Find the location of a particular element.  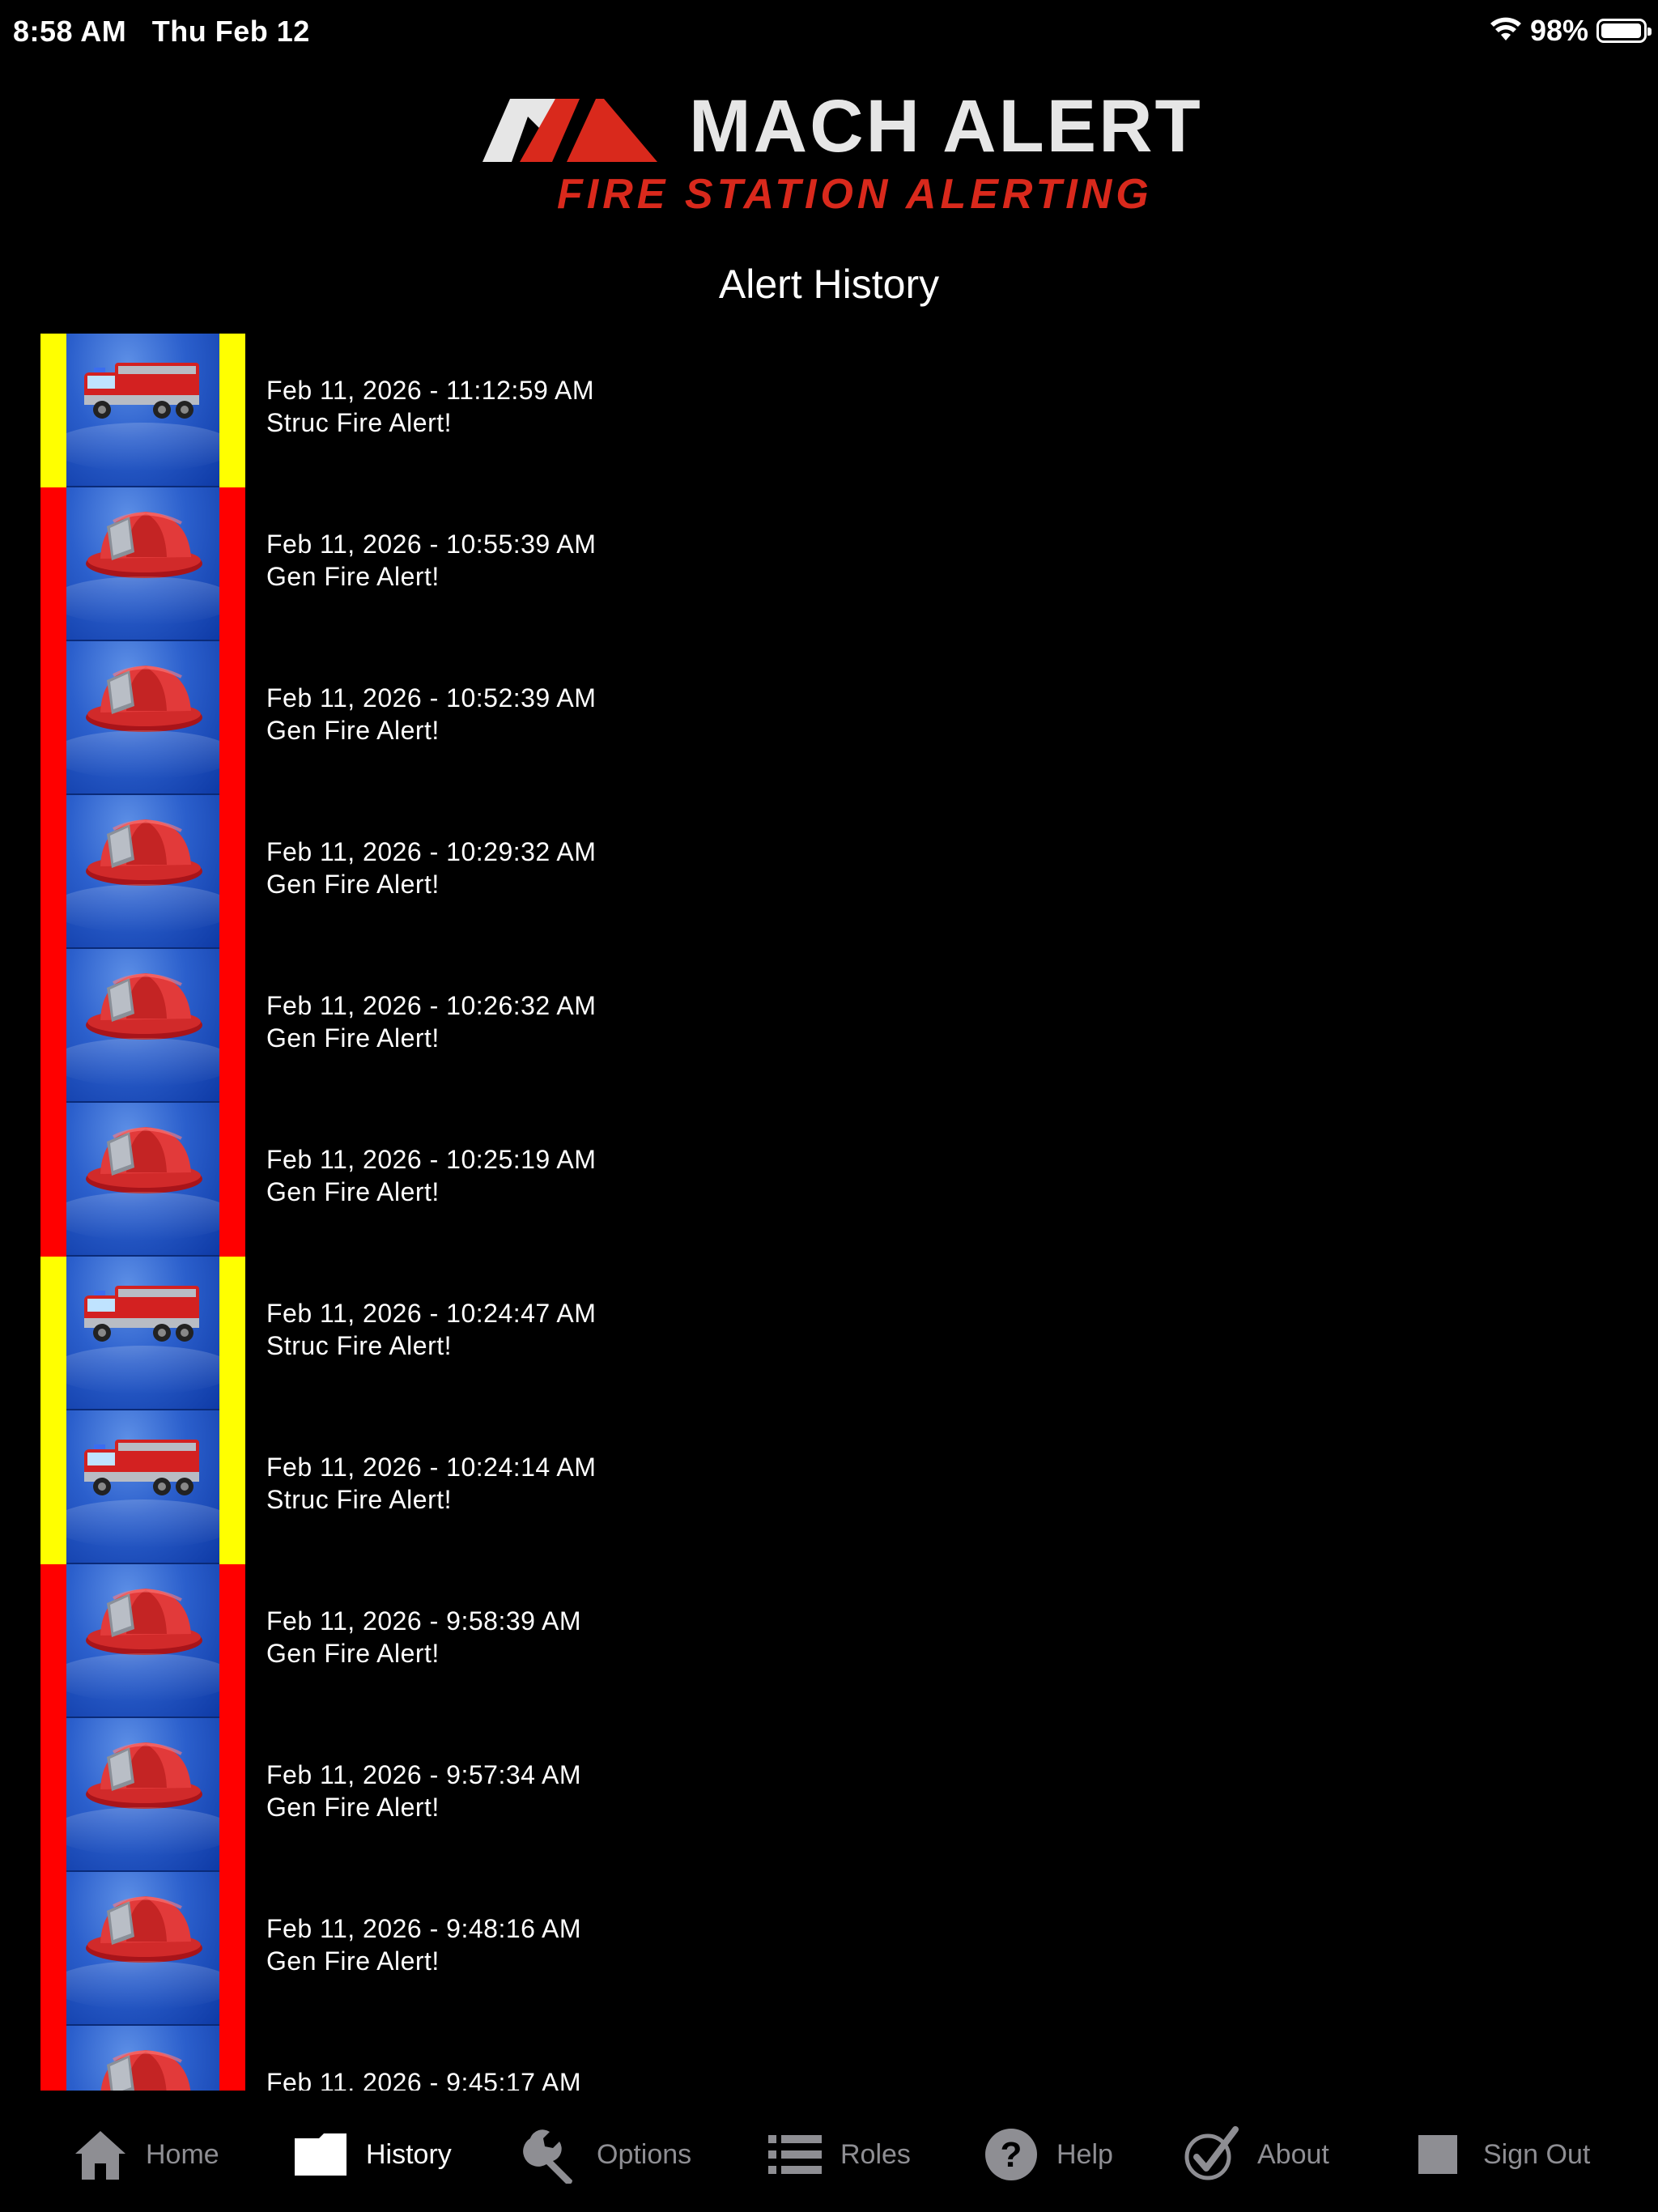

alert-timestamp: Feb 11, 2026 - 10:55:39 AM is located at coordinates (431, 544).